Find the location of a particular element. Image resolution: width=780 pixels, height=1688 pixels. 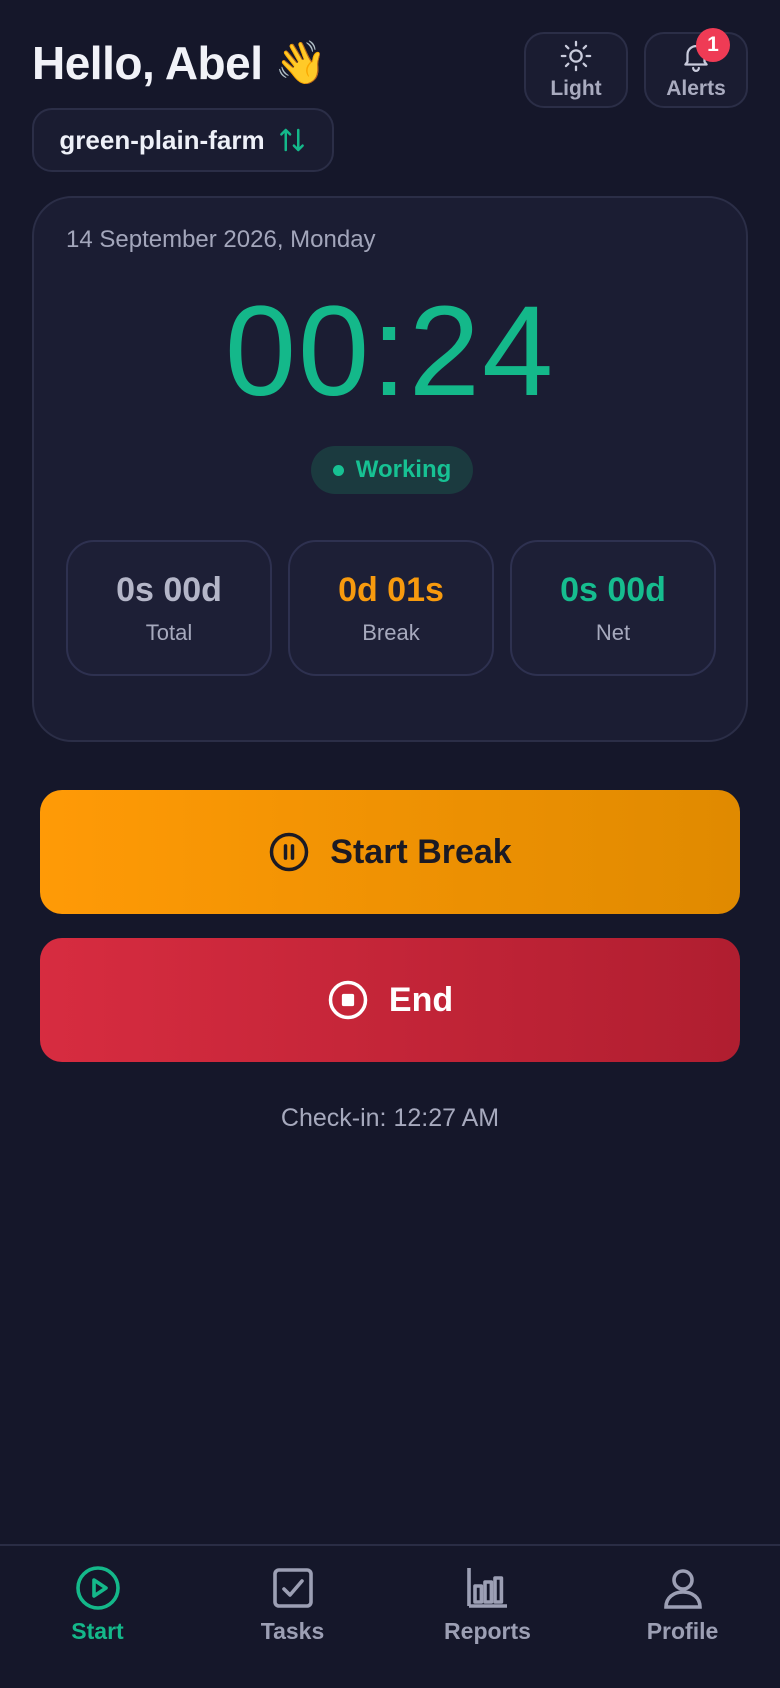

stat-total: 0s 00d Total is located at coordinates (169, 608).